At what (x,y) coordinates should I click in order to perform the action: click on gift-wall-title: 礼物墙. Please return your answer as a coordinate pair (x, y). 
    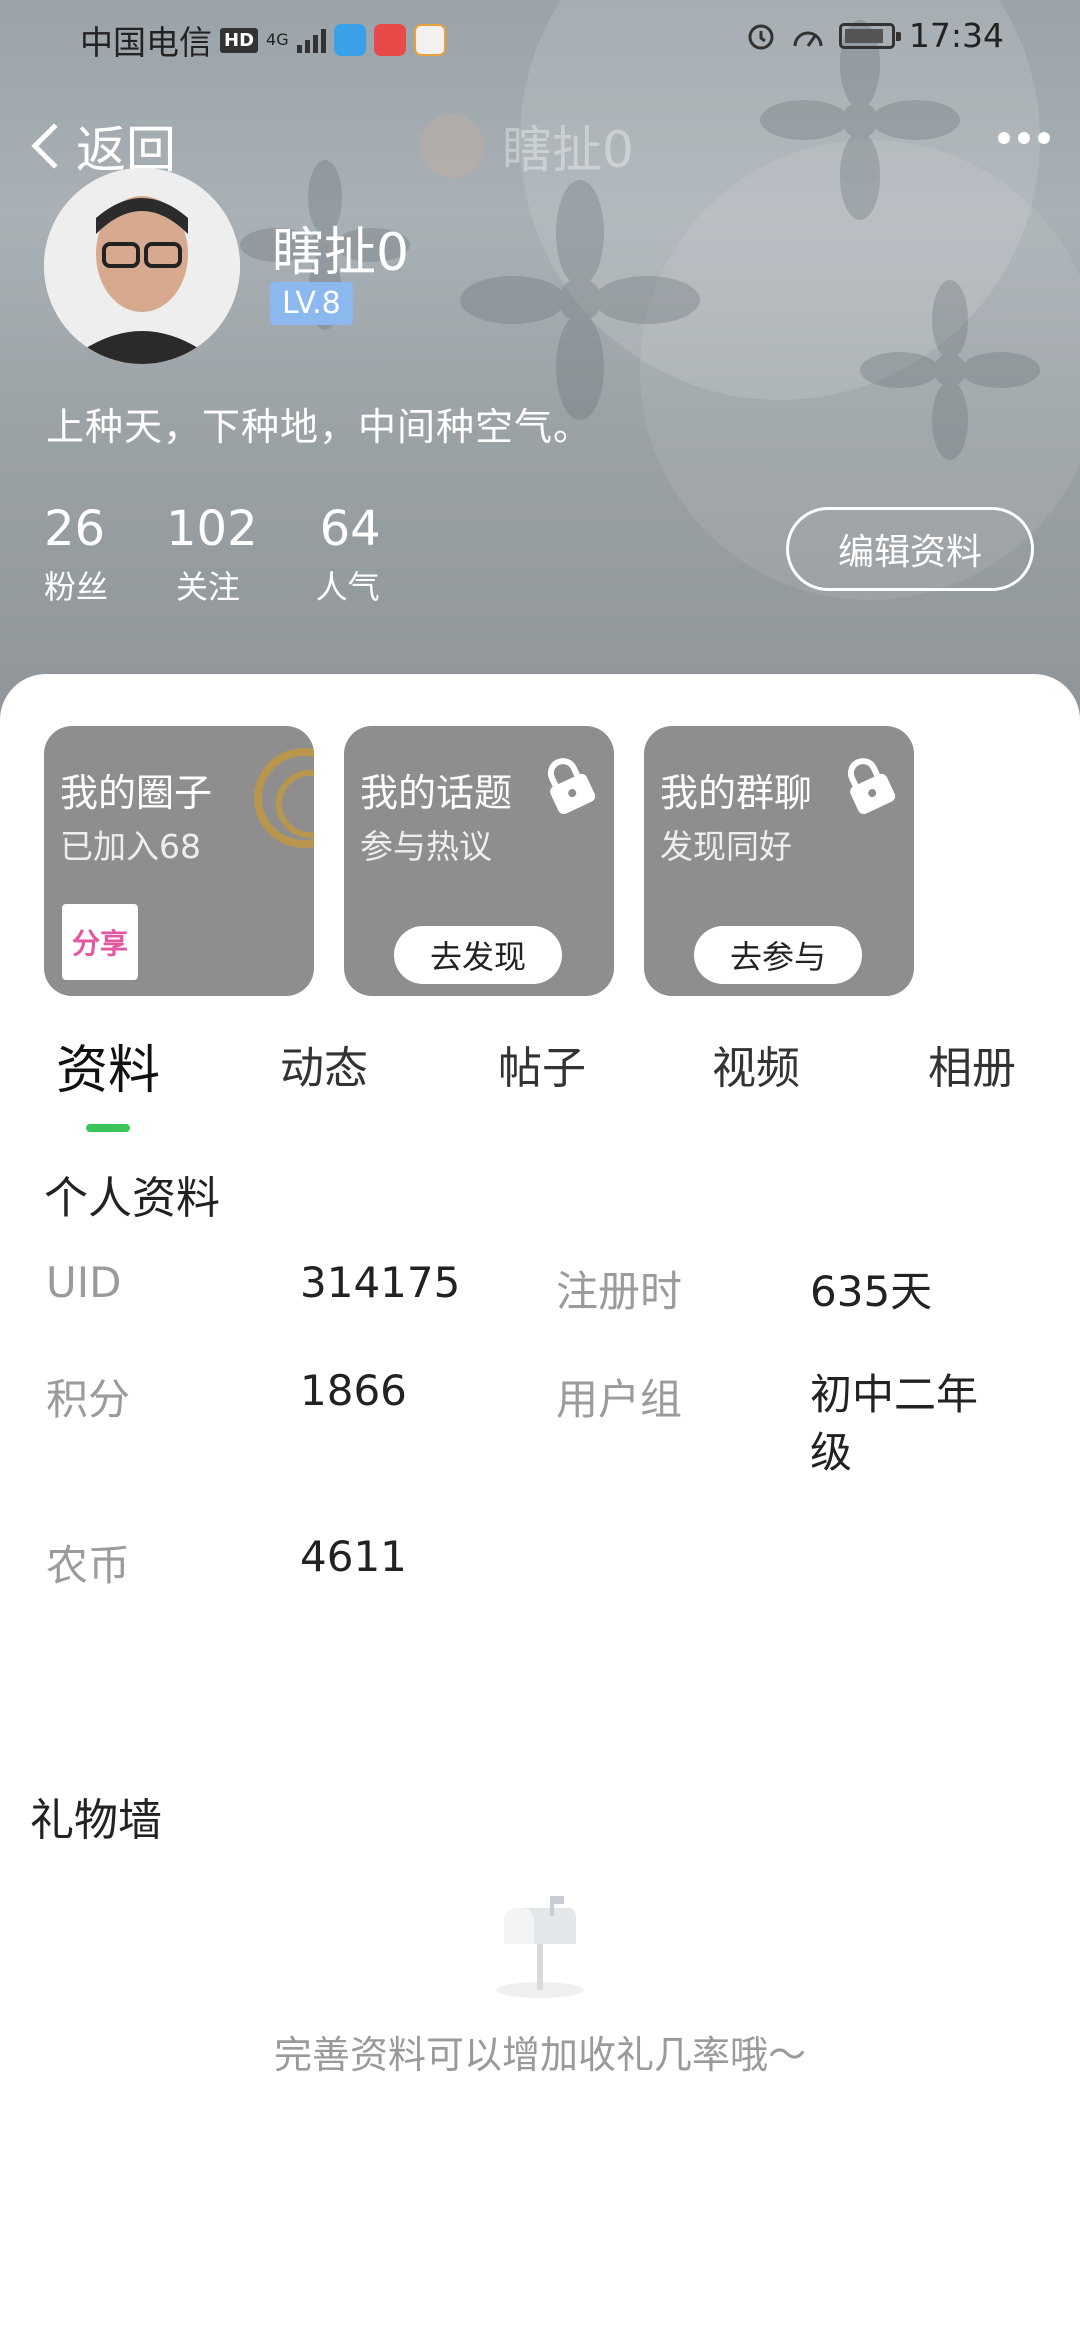
    Looking at the image, I should click on (96, 1820).